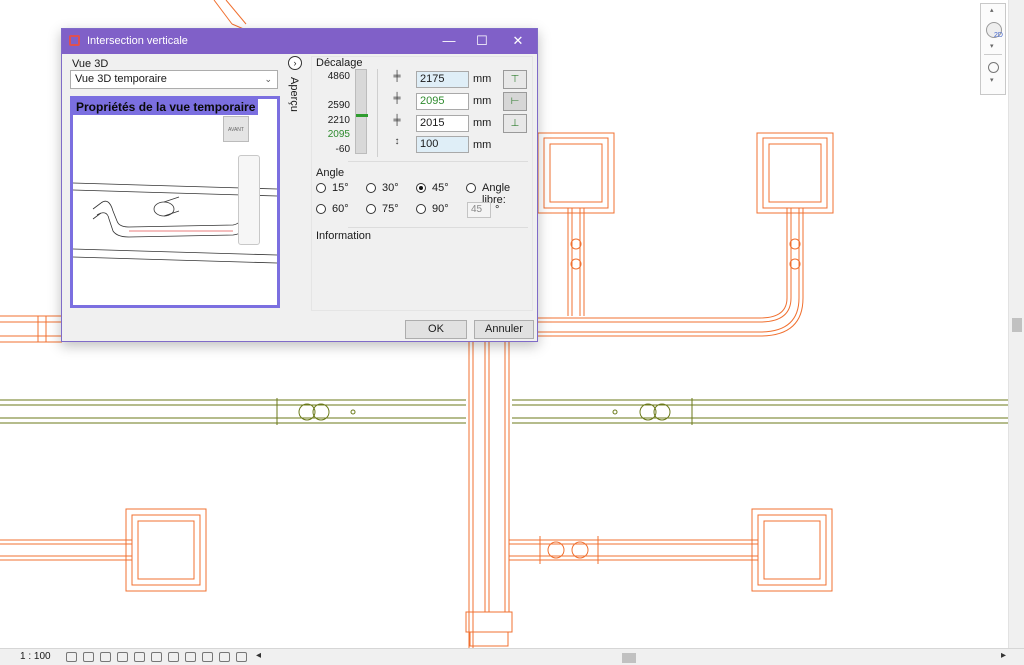 Image resolution: width=1024 pixels, height=665 pixels. I want to click on chevron-up-icon: ▴, so click(992, 10).